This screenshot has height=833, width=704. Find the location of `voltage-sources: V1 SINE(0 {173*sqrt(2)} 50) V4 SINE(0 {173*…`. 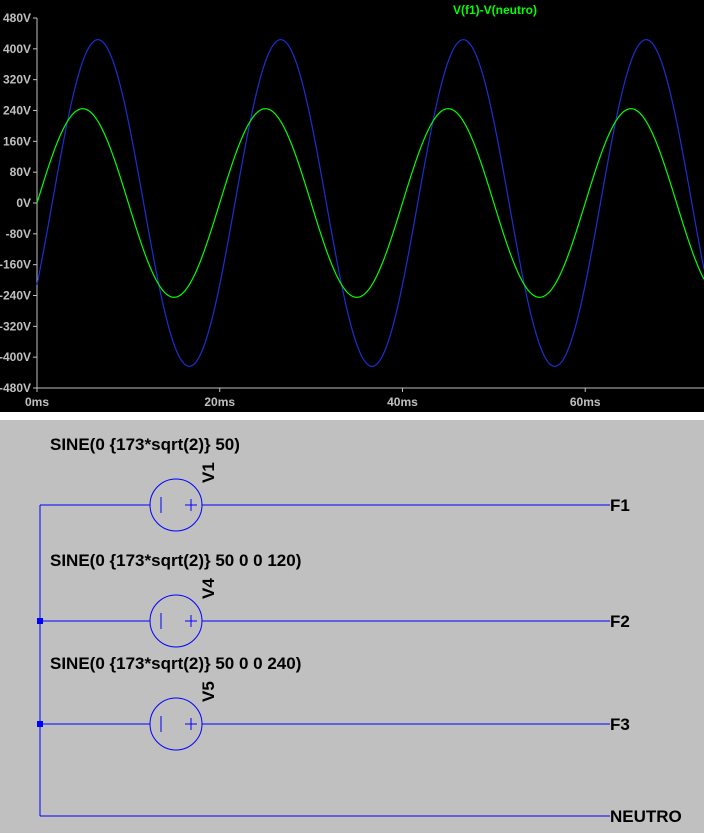

voltage-sources: V1 SINE(0 {173*sqrt(2)} 50) V4 SINE(0 {173*… is located at coordinates (175, 593).